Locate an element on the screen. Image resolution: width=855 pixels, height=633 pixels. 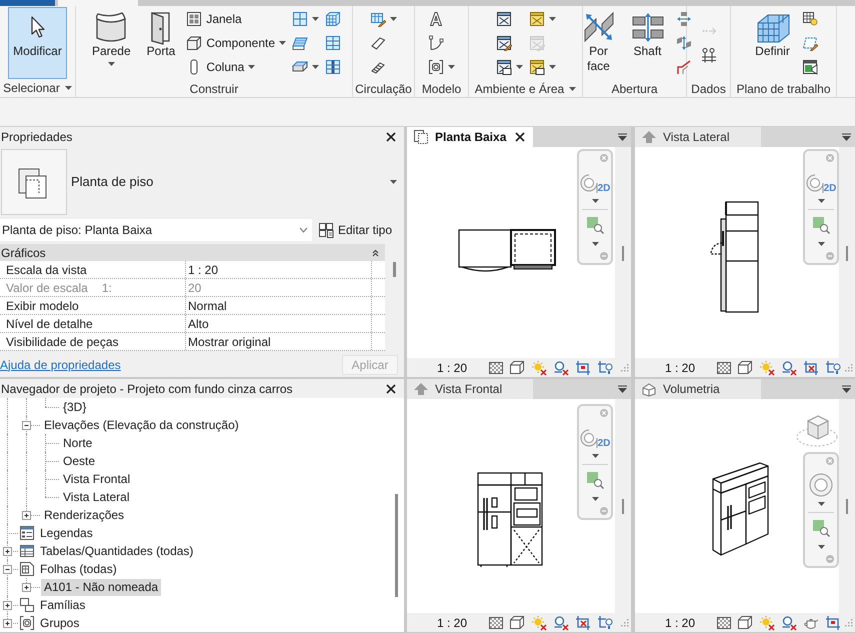
tree-item: Famílias is located at coordinates (62, 605).